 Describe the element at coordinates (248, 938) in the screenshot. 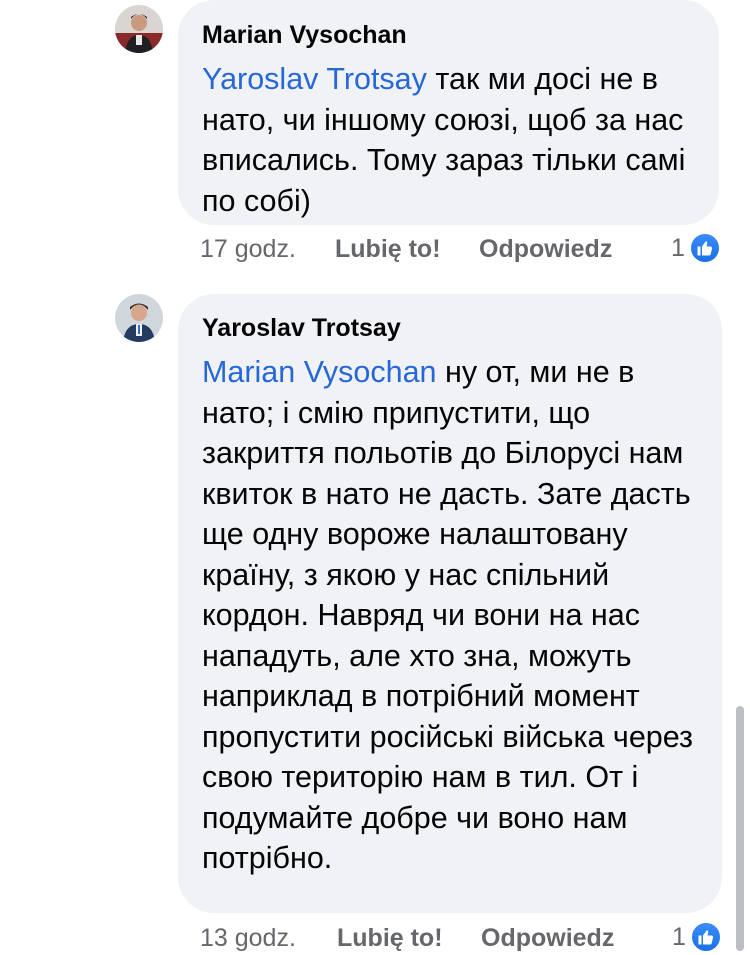

I see `comment-timestamp: 13 godz.` at that location.